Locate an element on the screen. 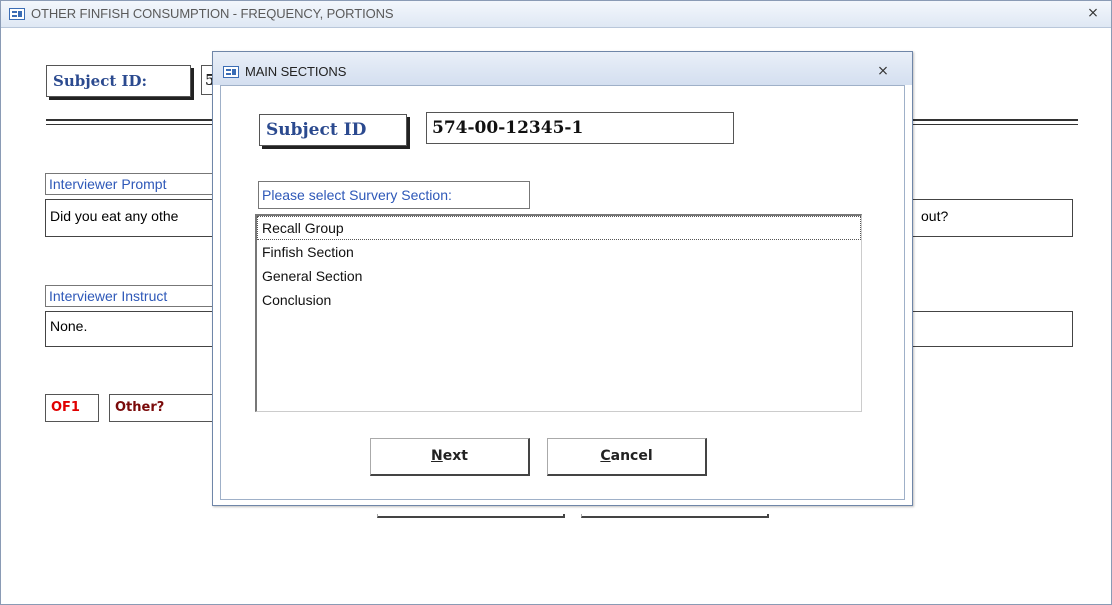 This screenshot has width=1112, height=605. question-label: Other? is located at coordinates (162, 408).